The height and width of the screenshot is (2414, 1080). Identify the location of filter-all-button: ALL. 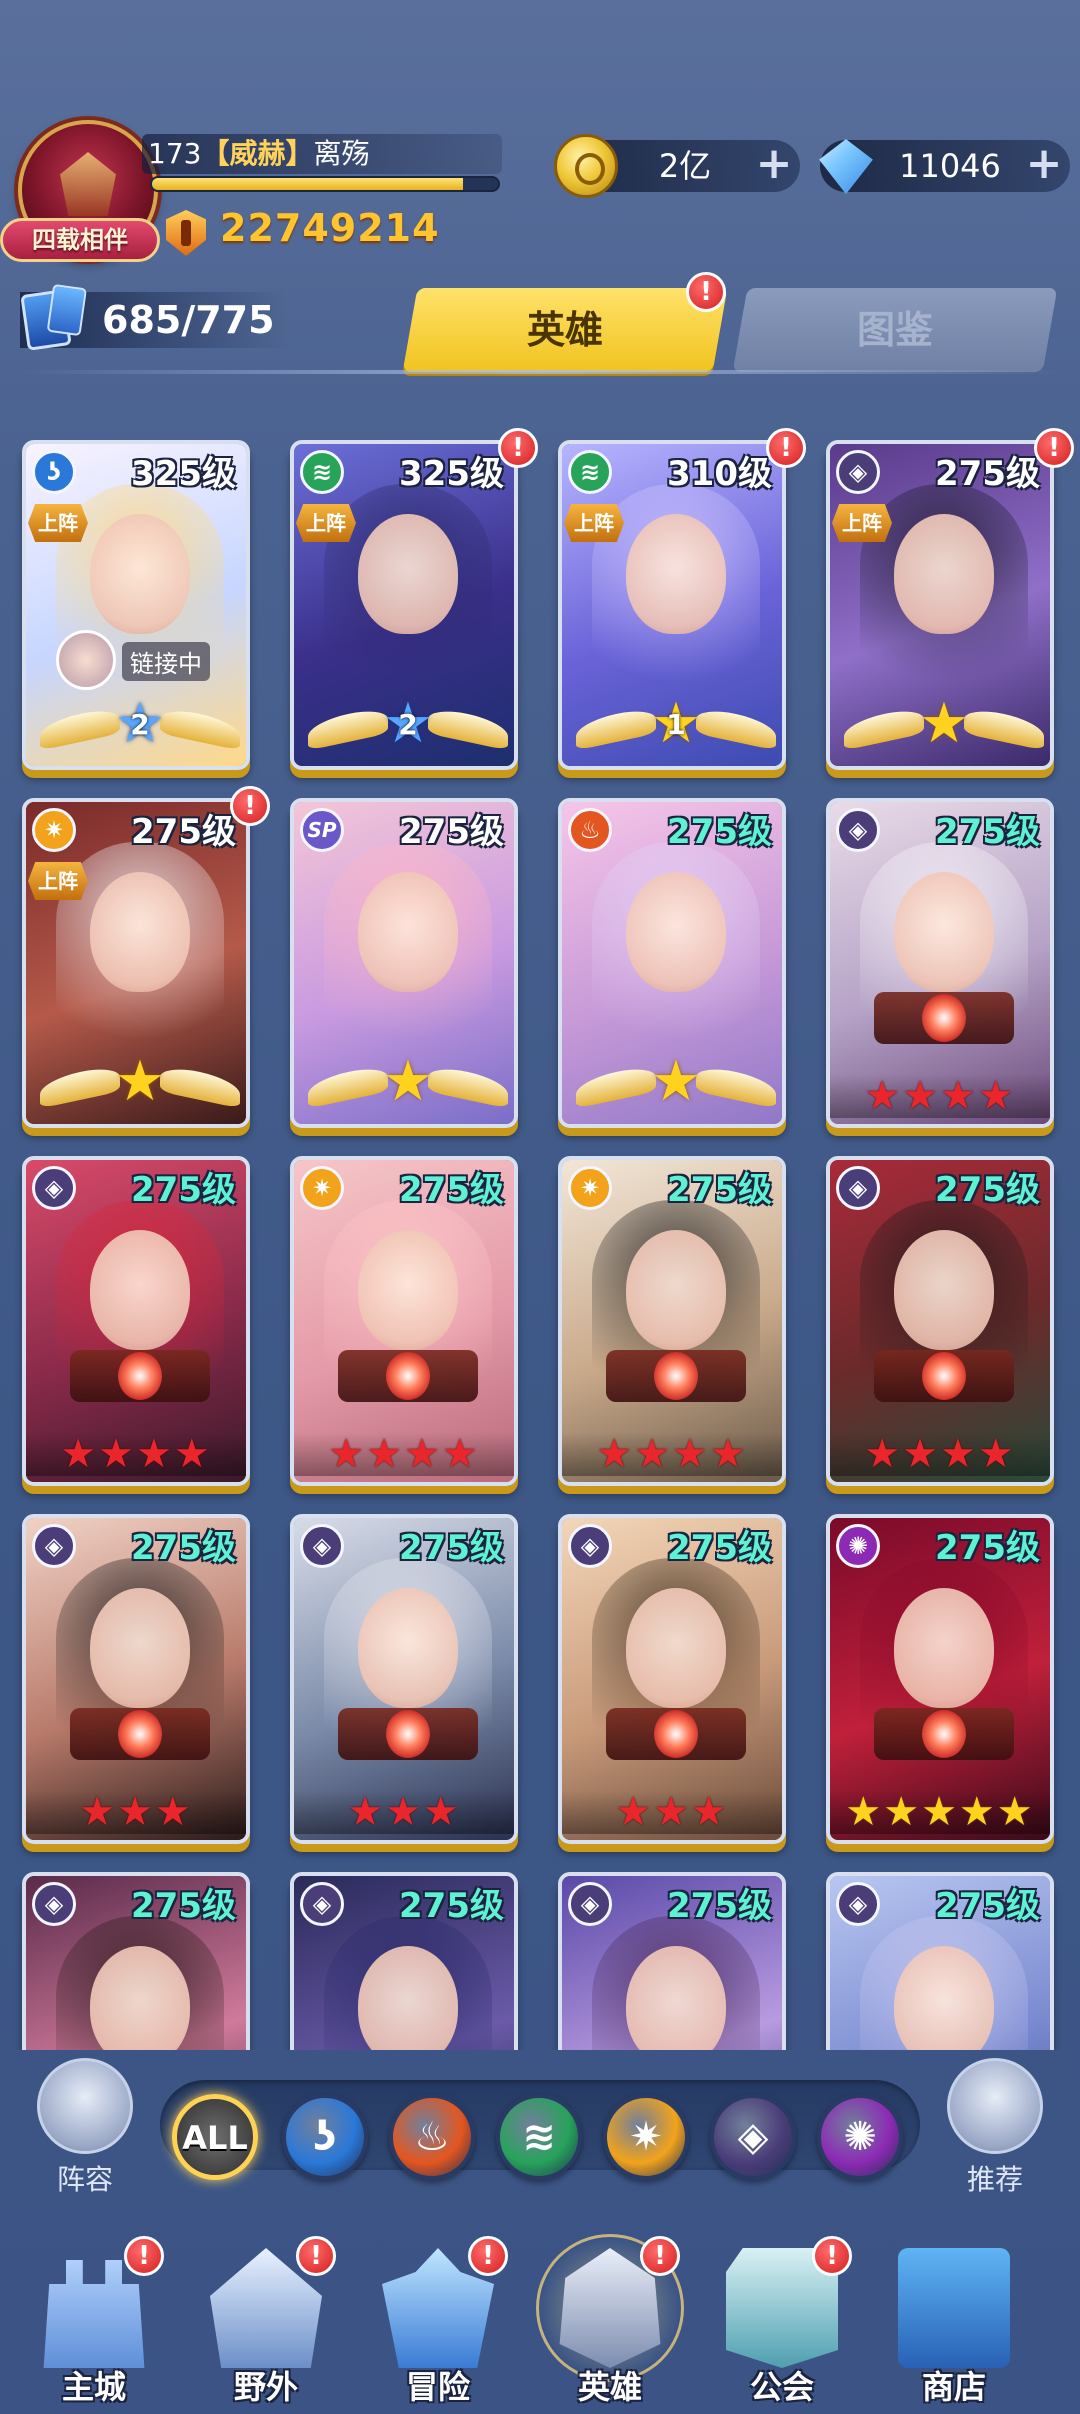
(215, 2137).